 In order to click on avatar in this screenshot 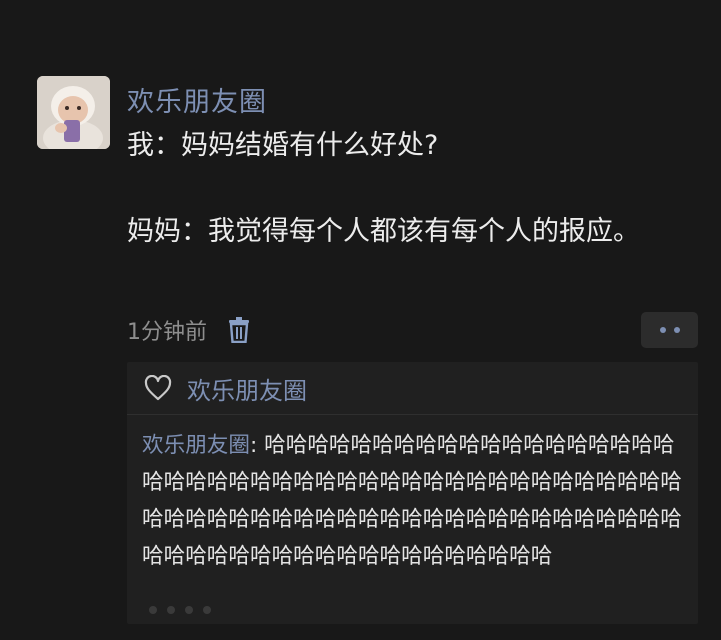, I will do `click(73, 112)`.